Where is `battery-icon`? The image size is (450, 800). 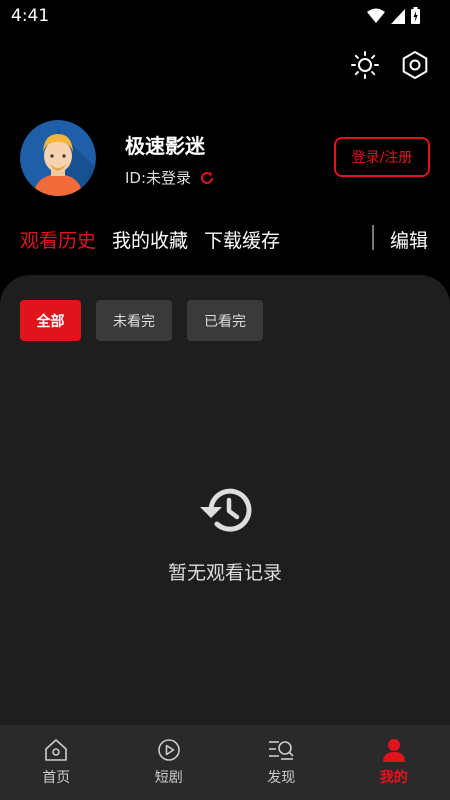
battery-icon is located at coordinates (415, 15).